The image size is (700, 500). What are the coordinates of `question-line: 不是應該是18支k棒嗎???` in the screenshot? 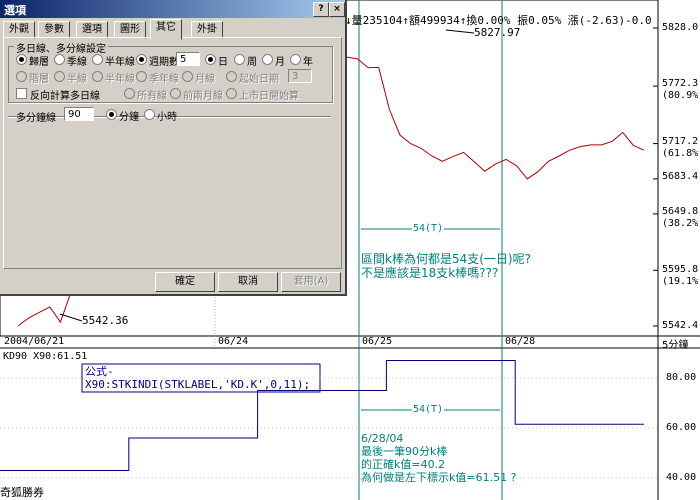 It's located at (430, 273).